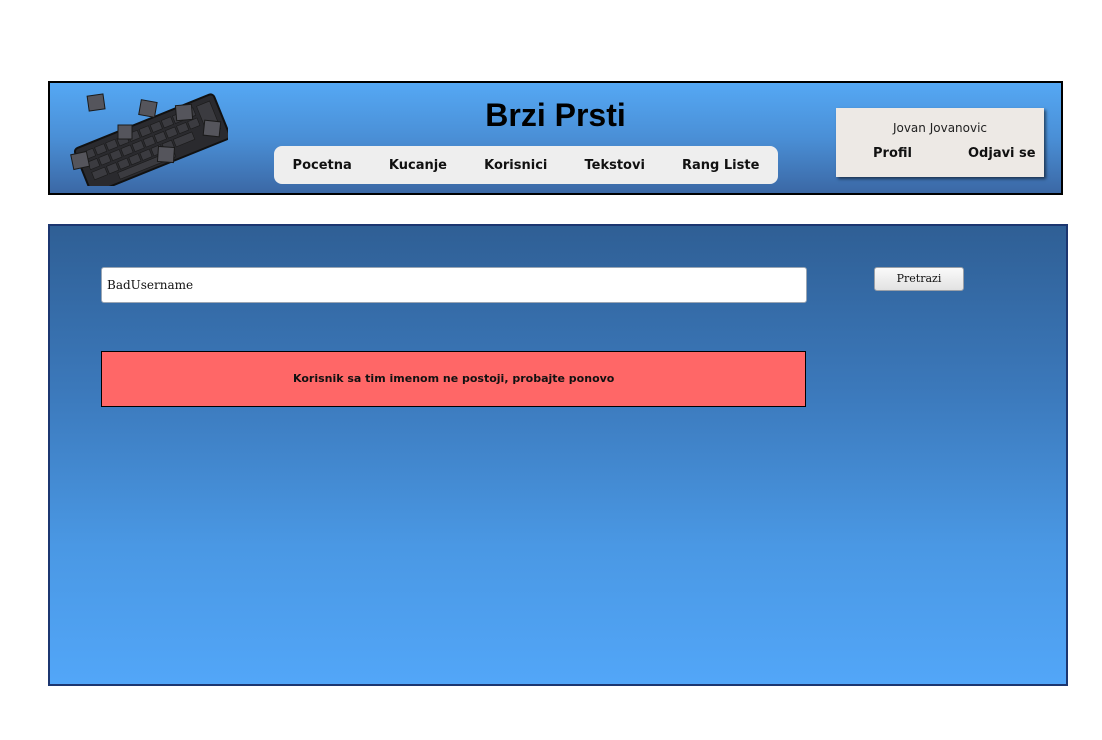 This screenshot has height=740, width=1102. What do you see at coordinates (614, 165) in the screenshot?
I see `nav-item-tekstovi: Tekstovi` at bounding box center [614, 165].